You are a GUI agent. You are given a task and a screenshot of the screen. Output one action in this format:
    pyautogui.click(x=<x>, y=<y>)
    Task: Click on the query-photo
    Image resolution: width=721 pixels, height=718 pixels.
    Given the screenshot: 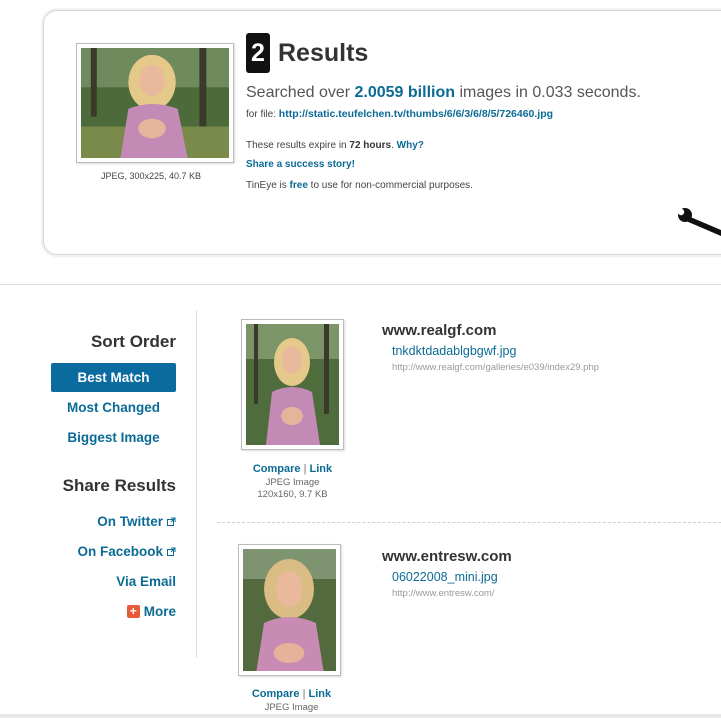 What is the action you would take?
    pyautogui.click(x=155, y=103)
    